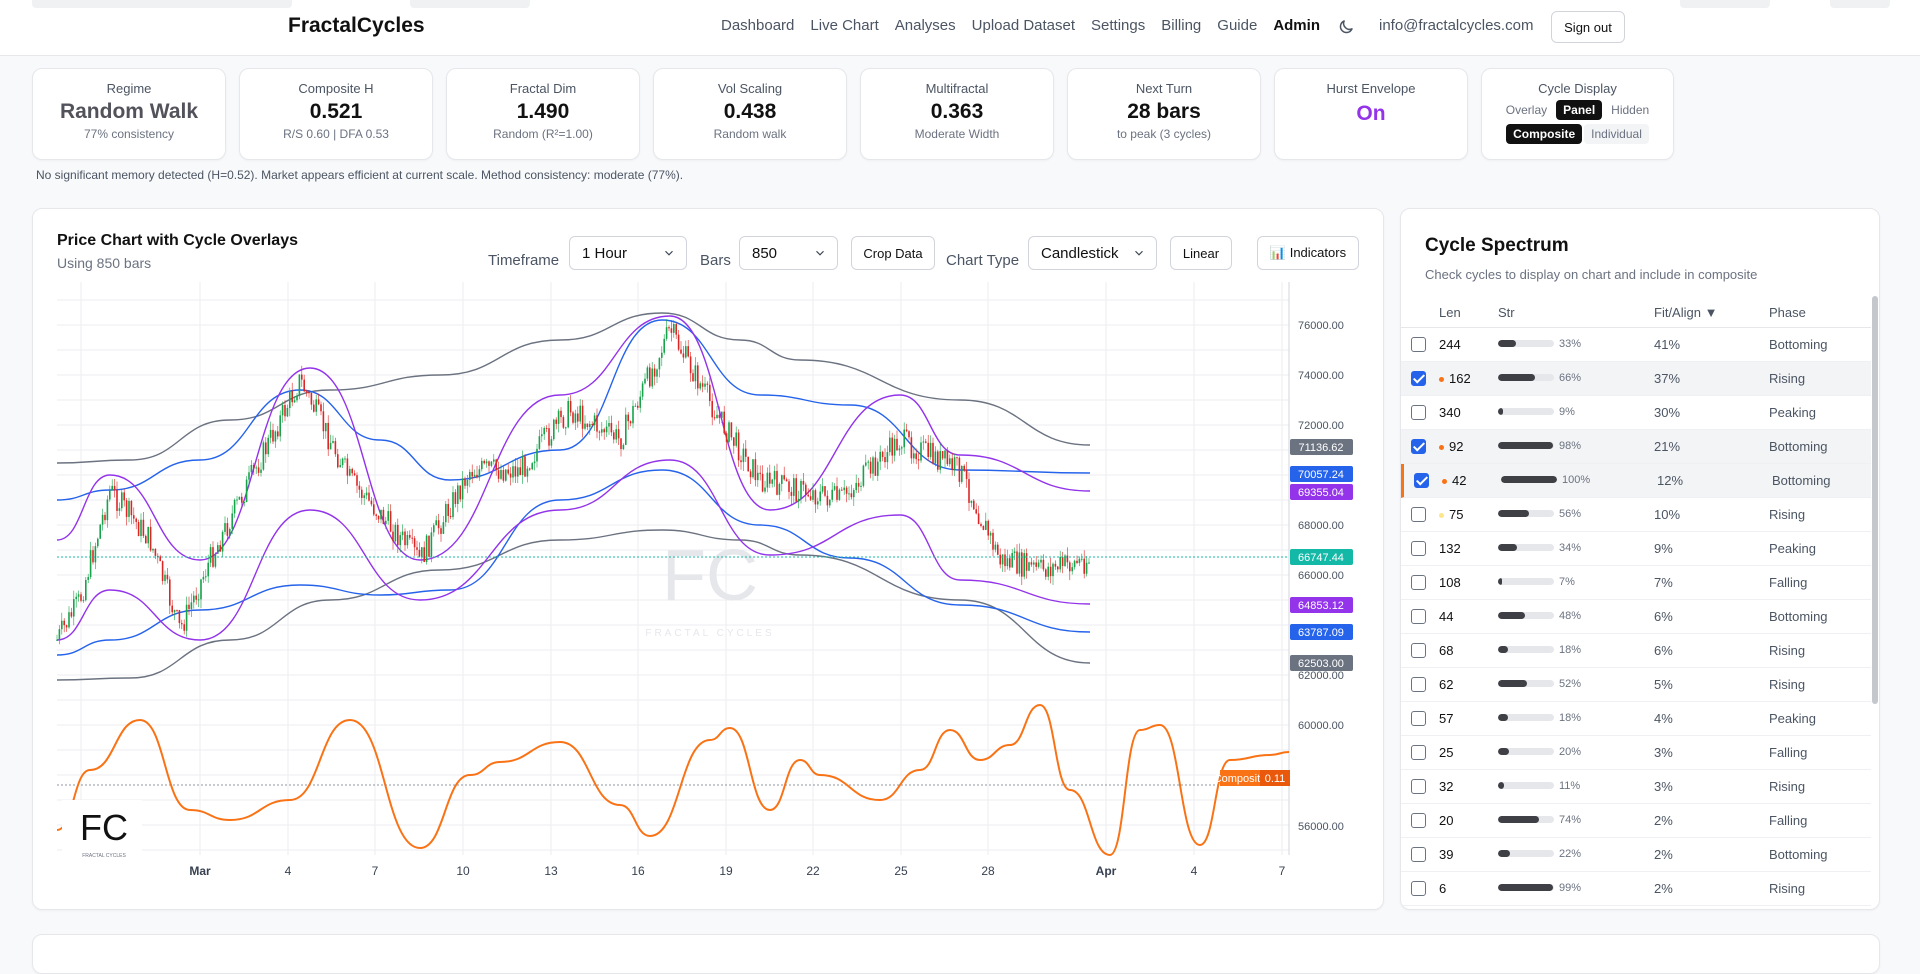 This screenshot has height=974, width=1920. What do you see at coordinates (1636, 447) in the screenshot?
I see `spectrum-row: 92 98% 21% Bottoming` at bounding box center [1636, 447].